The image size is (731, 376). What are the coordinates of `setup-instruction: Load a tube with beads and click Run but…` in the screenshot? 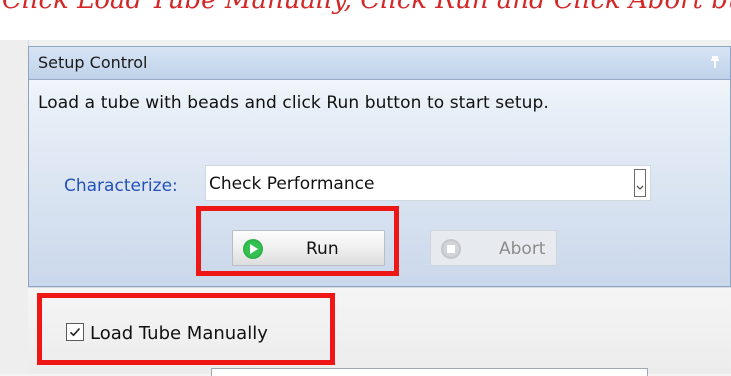 It's located at (293, 103).